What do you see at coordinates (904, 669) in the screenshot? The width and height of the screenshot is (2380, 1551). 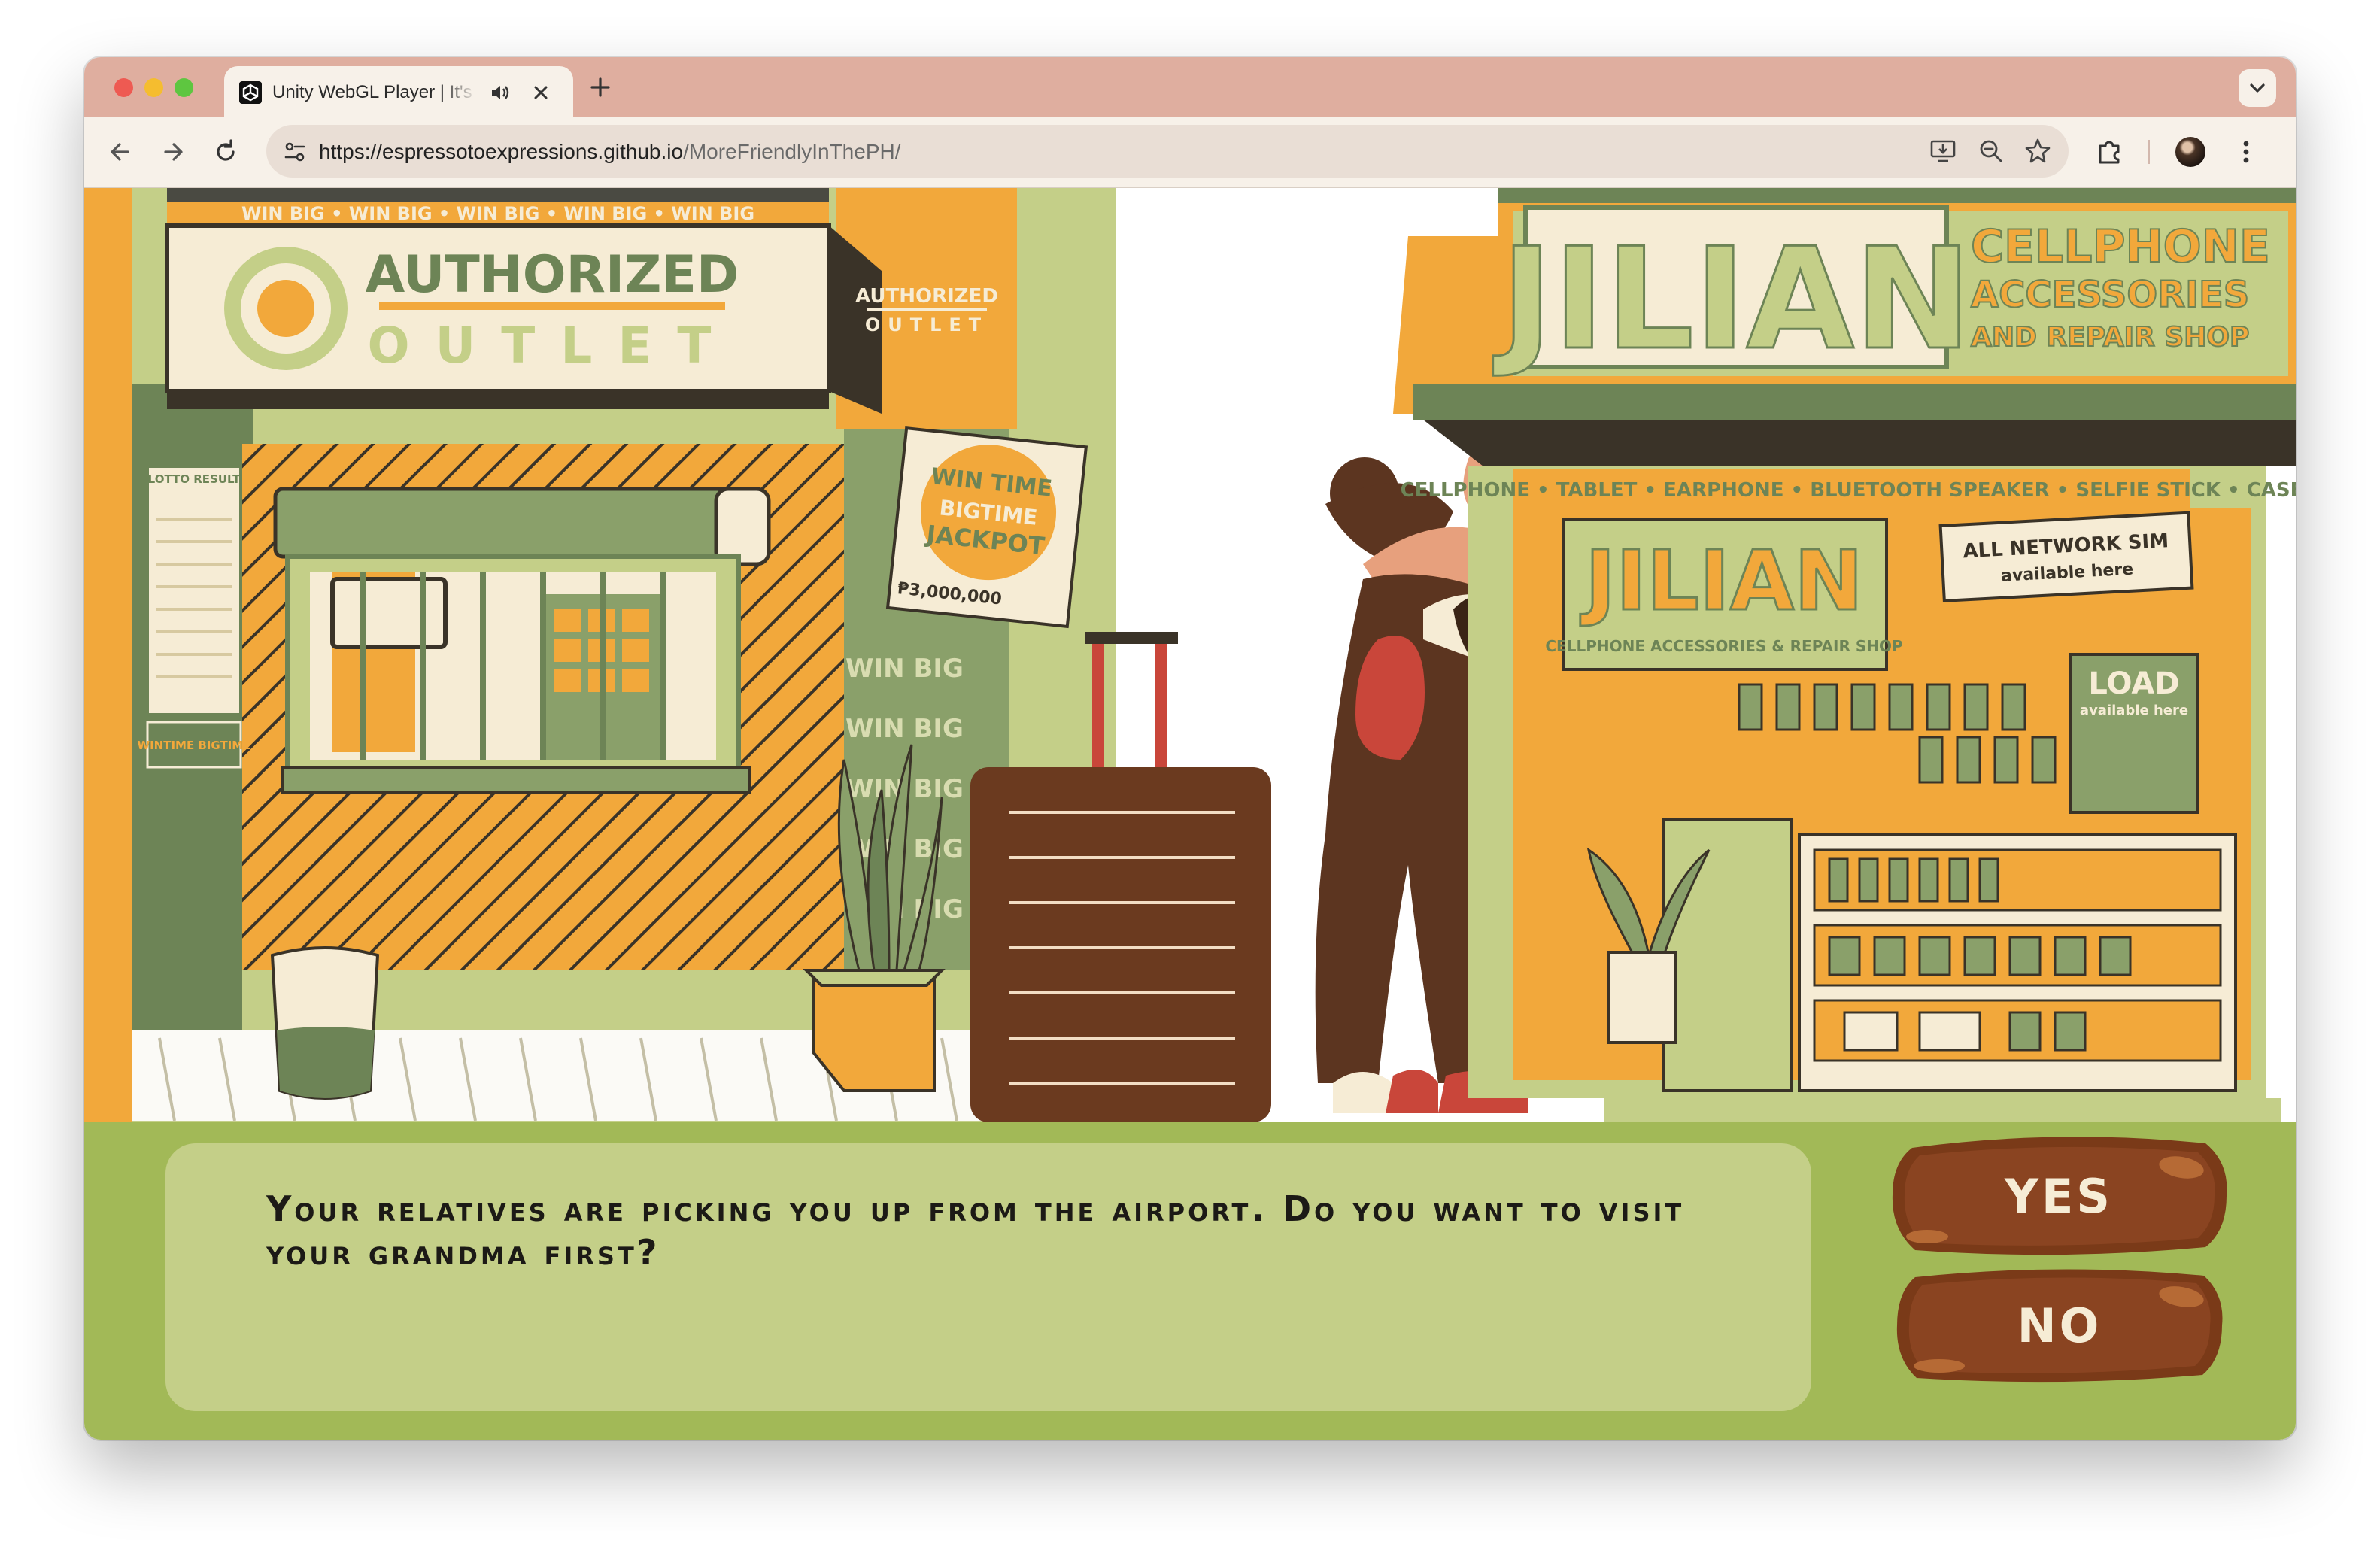 I see `wall-text-1: WIN BIG` at bounding box center [904, 669].